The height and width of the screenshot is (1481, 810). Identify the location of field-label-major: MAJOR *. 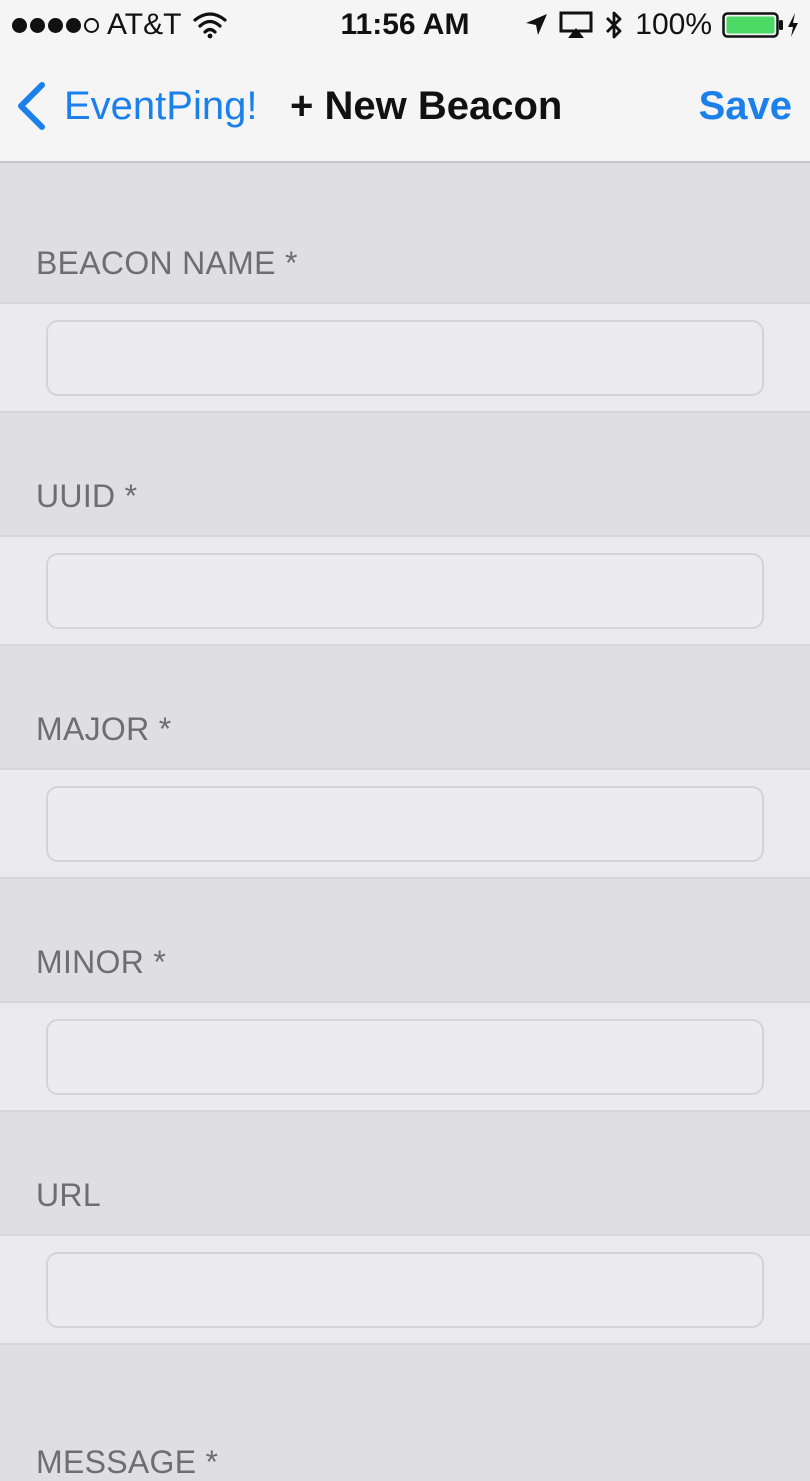
(104, 729).